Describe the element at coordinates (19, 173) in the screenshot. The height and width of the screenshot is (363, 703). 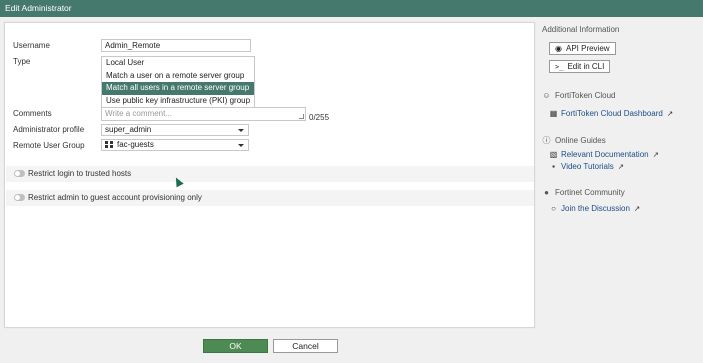
I see `restrict-trusted-hosts-toggle` at that location.